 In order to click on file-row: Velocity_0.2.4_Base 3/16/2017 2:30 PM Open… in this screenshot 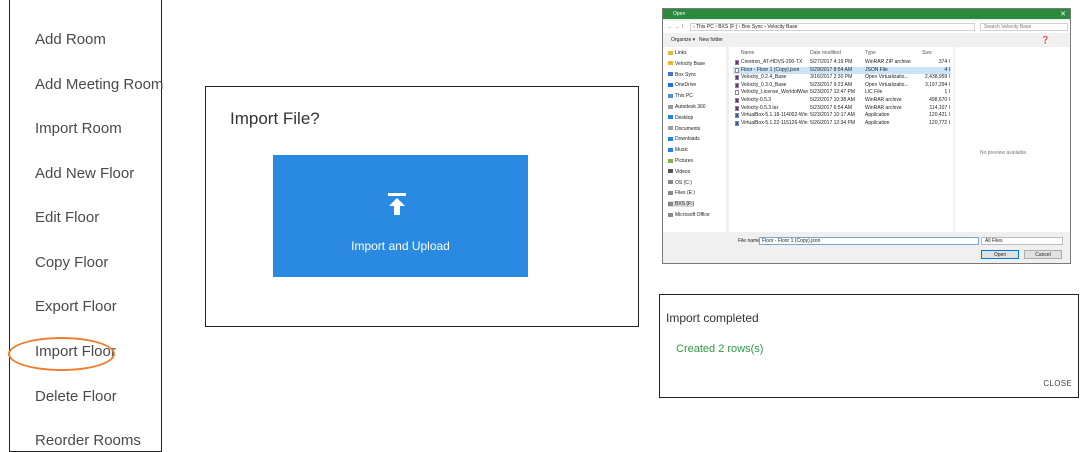, I will do `click(842, 77)`.